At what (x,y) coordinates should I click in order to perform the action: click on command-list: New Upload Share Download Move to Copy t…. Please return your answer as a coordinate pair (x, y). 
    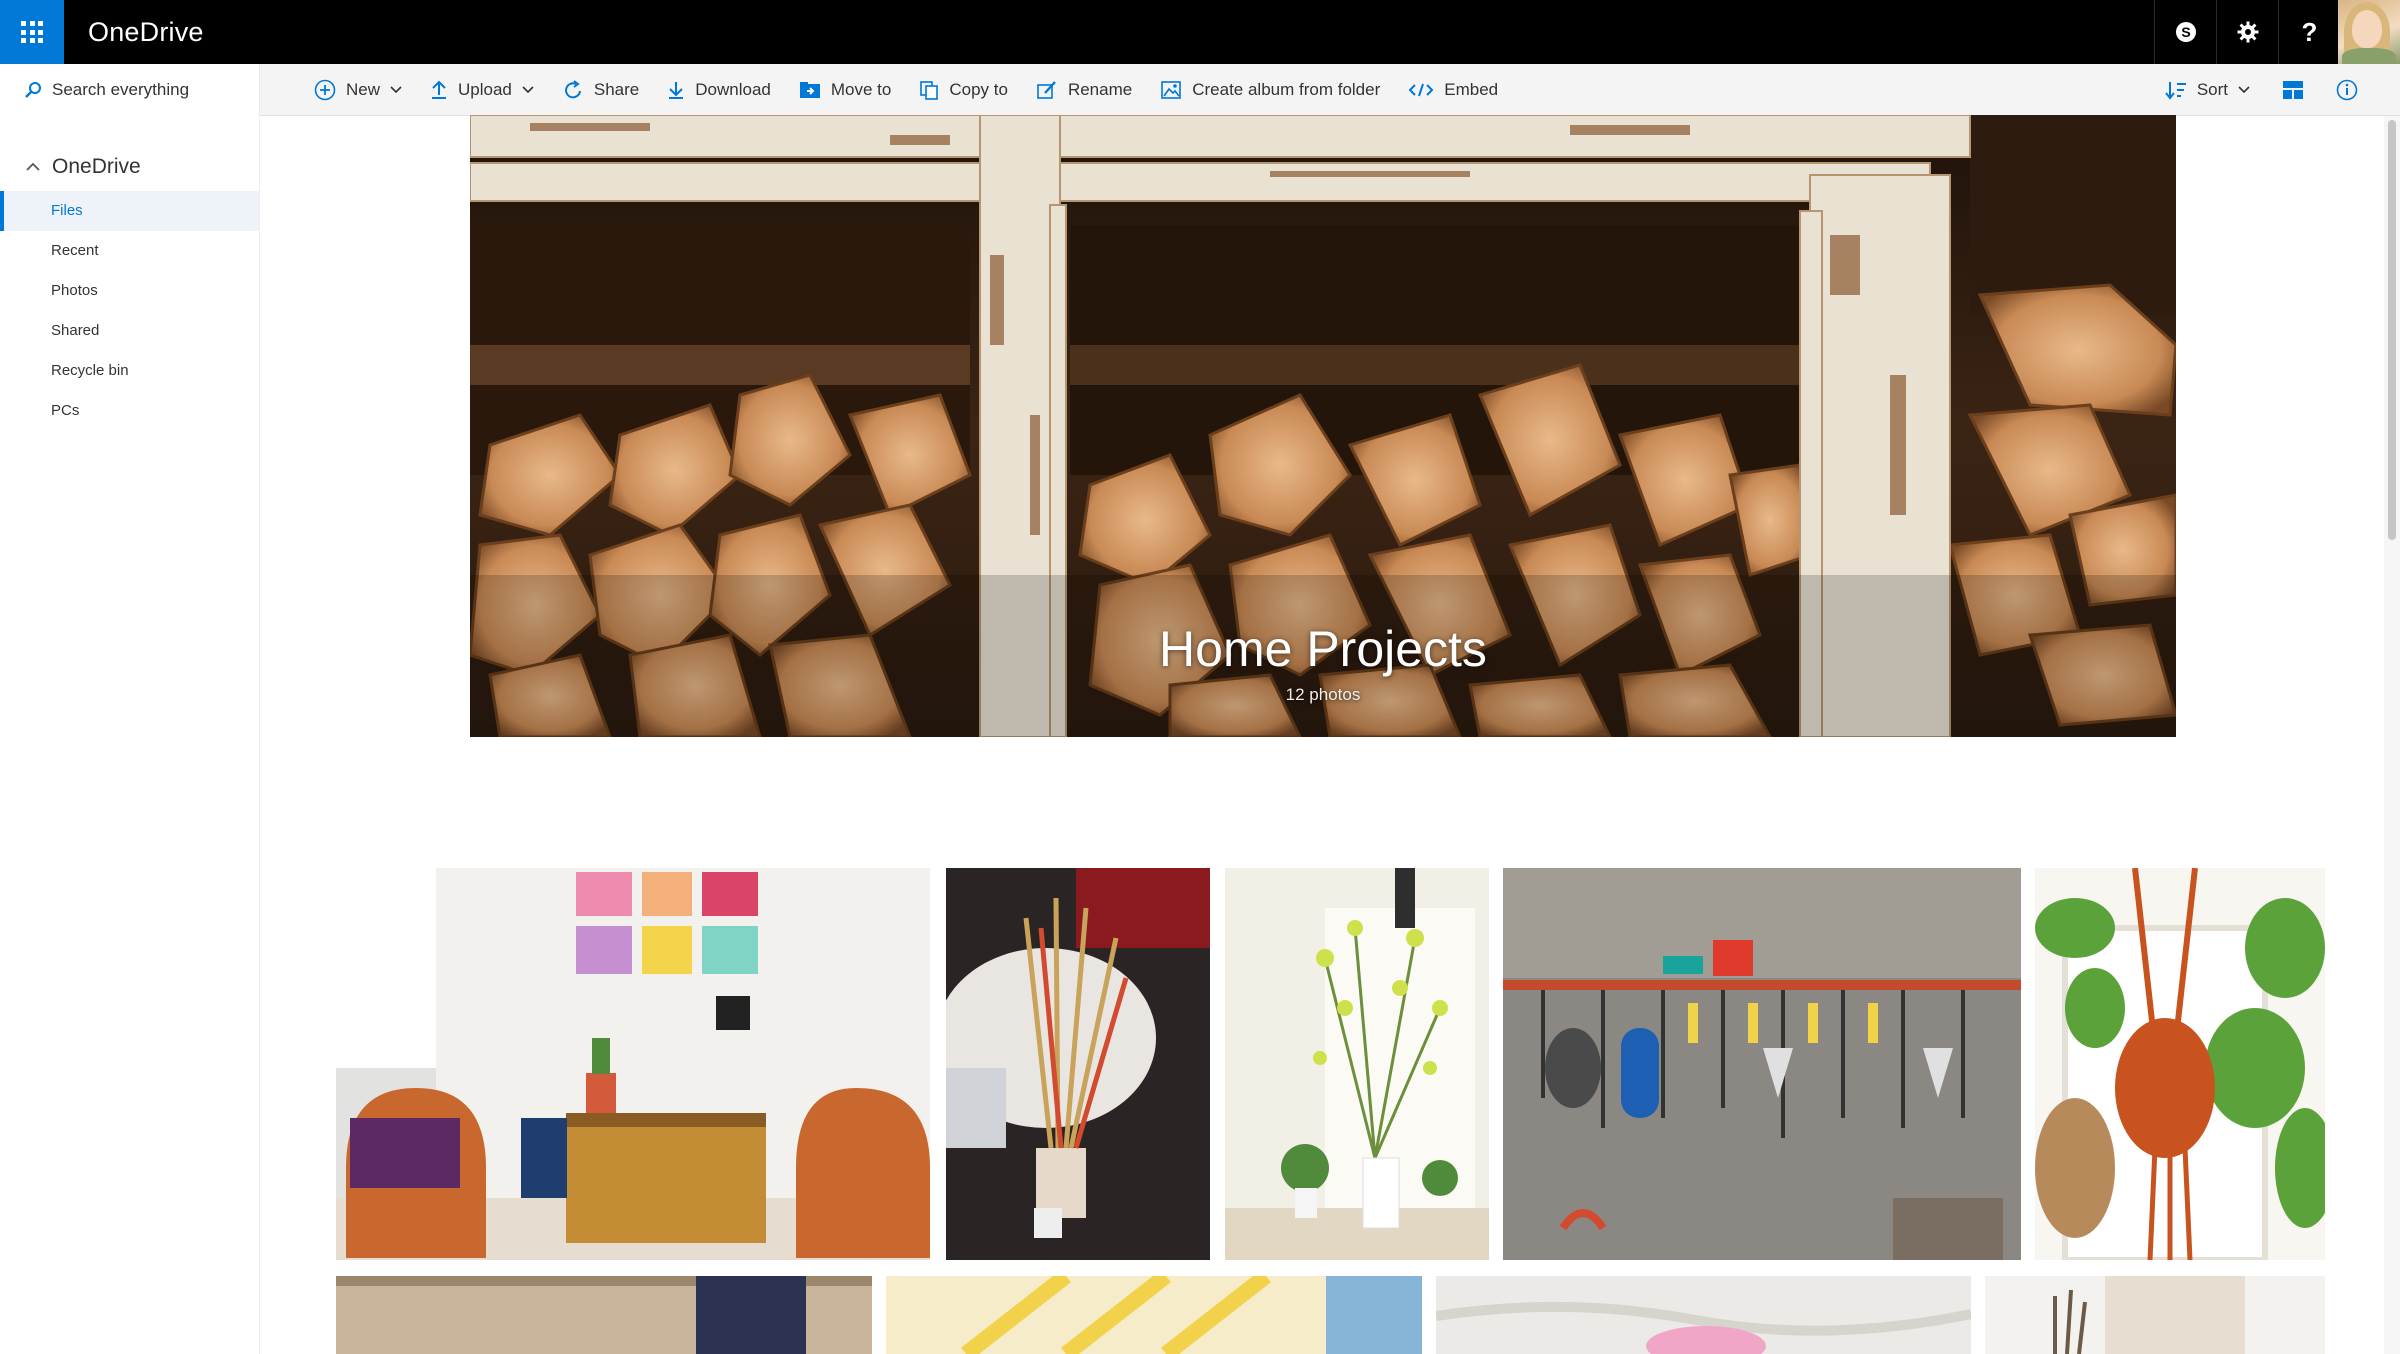
    Looking at the image, I should click on (906, 90).